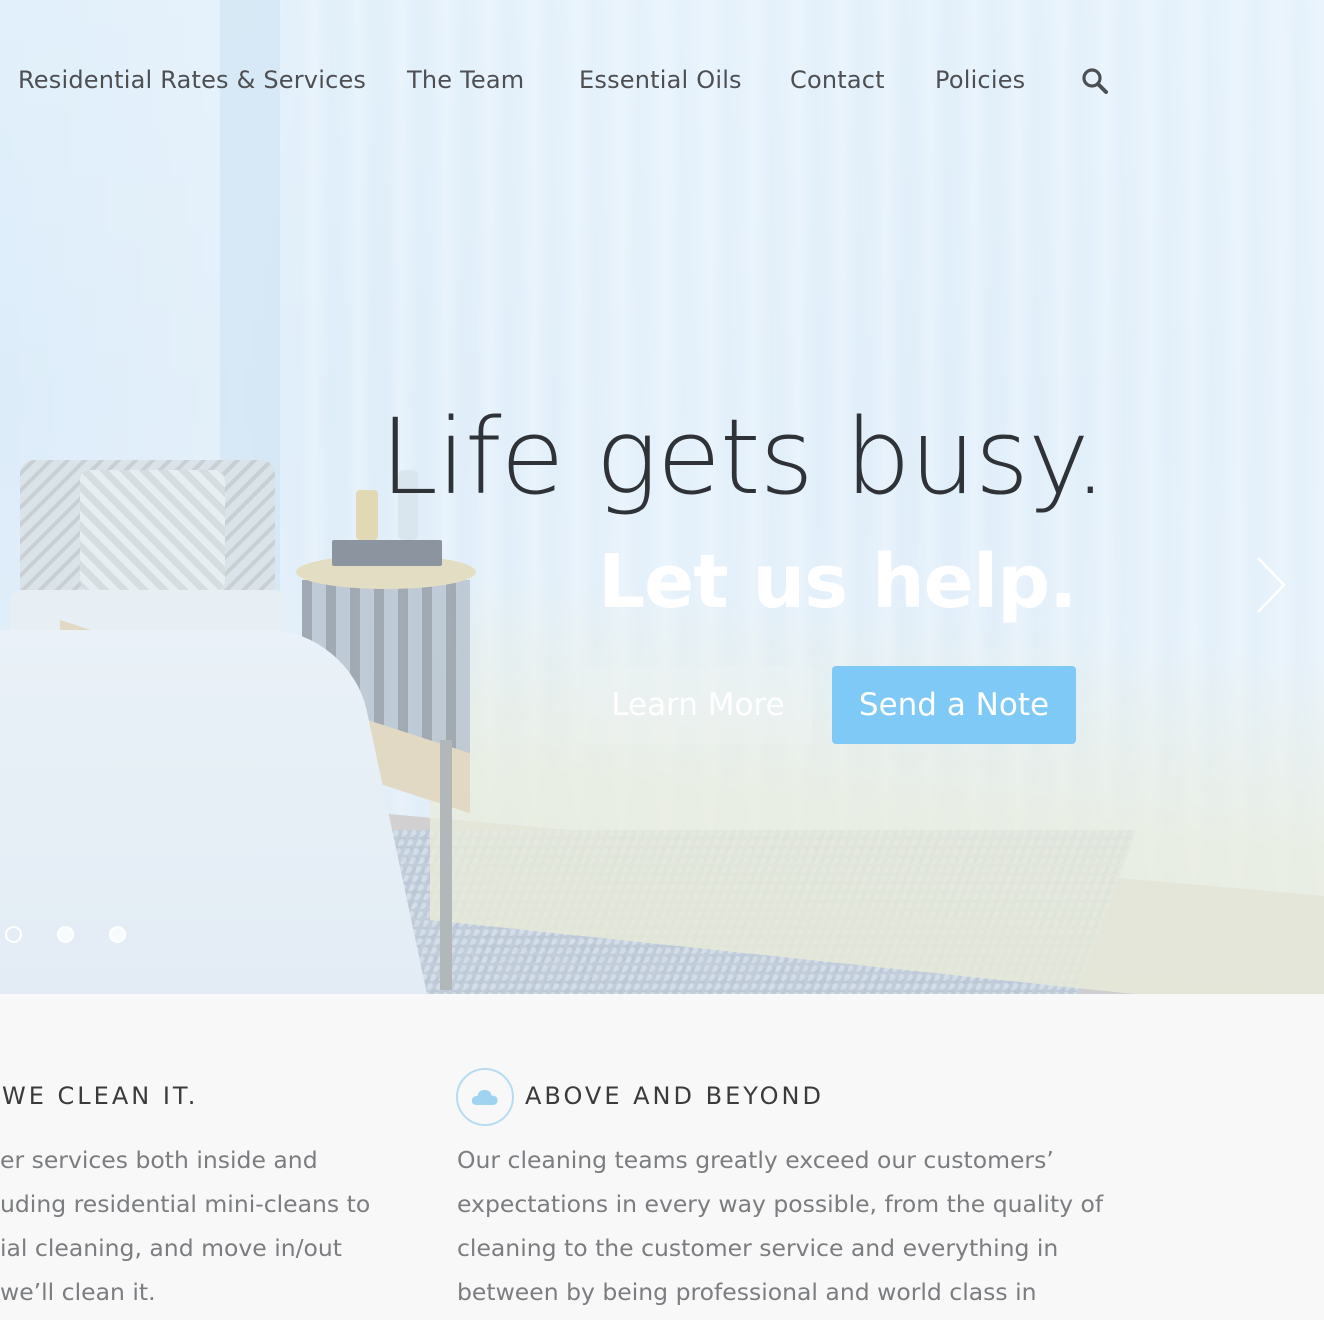 The width and height of the screenshot is (1324, 1320). I want to click on feature-icon-circle, so click(485, 1097).